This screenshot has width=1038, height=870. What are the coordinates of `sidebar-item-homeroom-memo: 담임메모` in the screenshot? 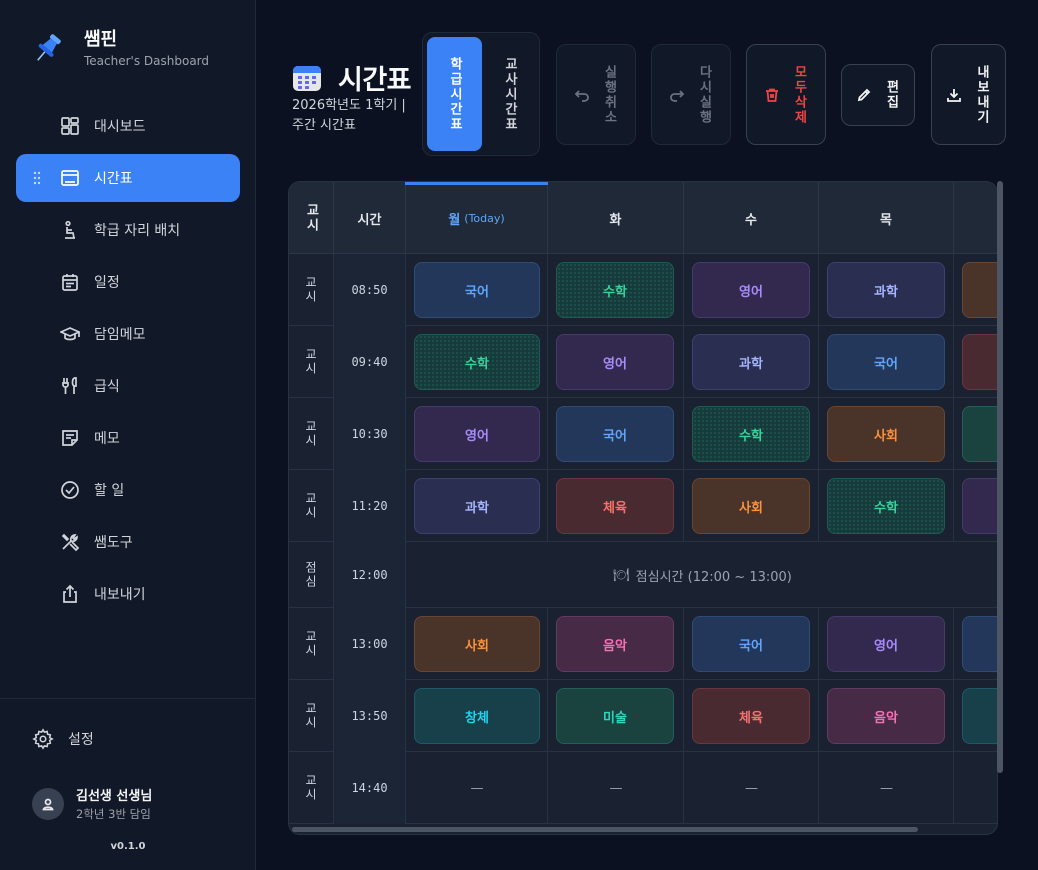 It's located at (128, 334).